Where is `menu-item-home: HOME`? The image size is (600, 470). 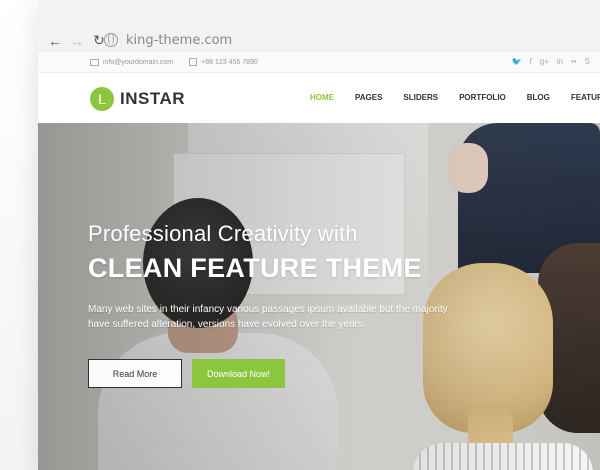
menu-item-home: HOME is located at coordinates (322, 97).